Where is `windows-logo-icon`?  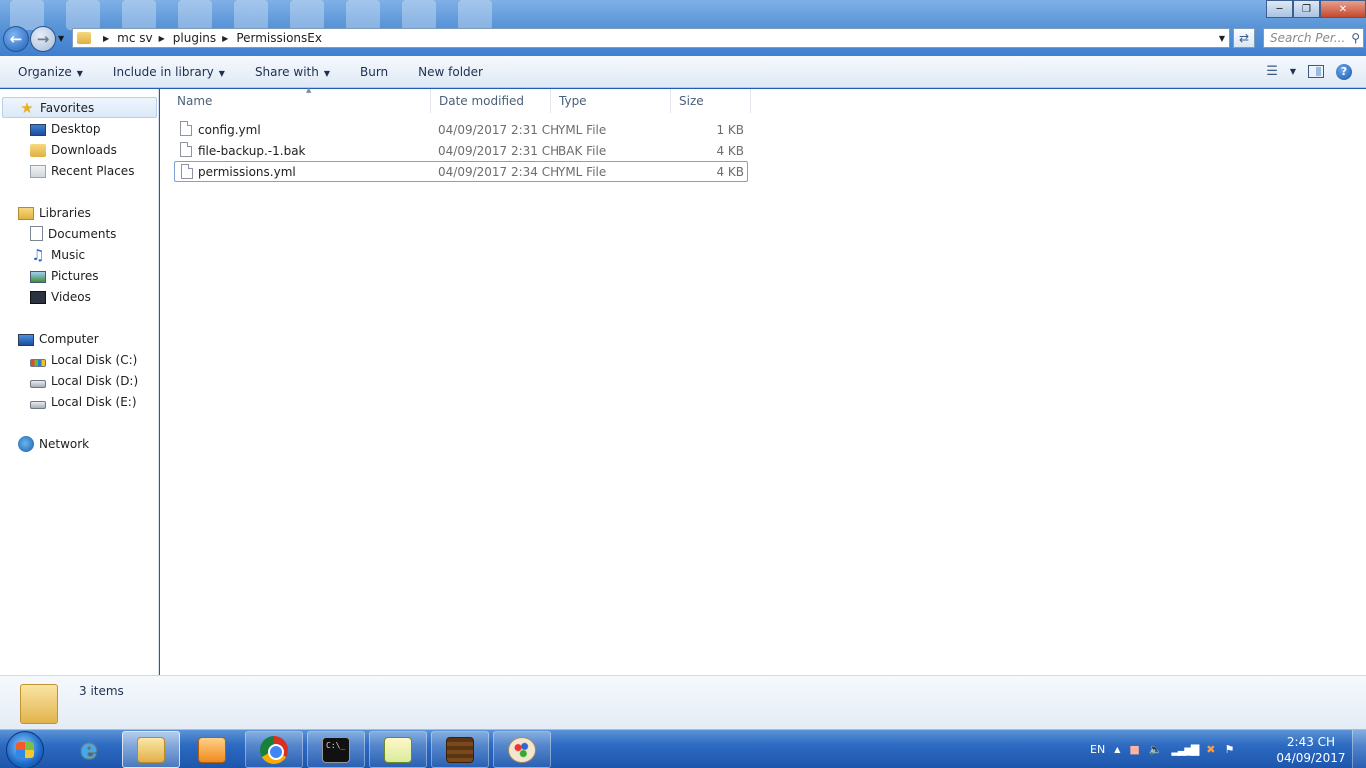
windows-logo-icon is located at coordinates (25, 750).